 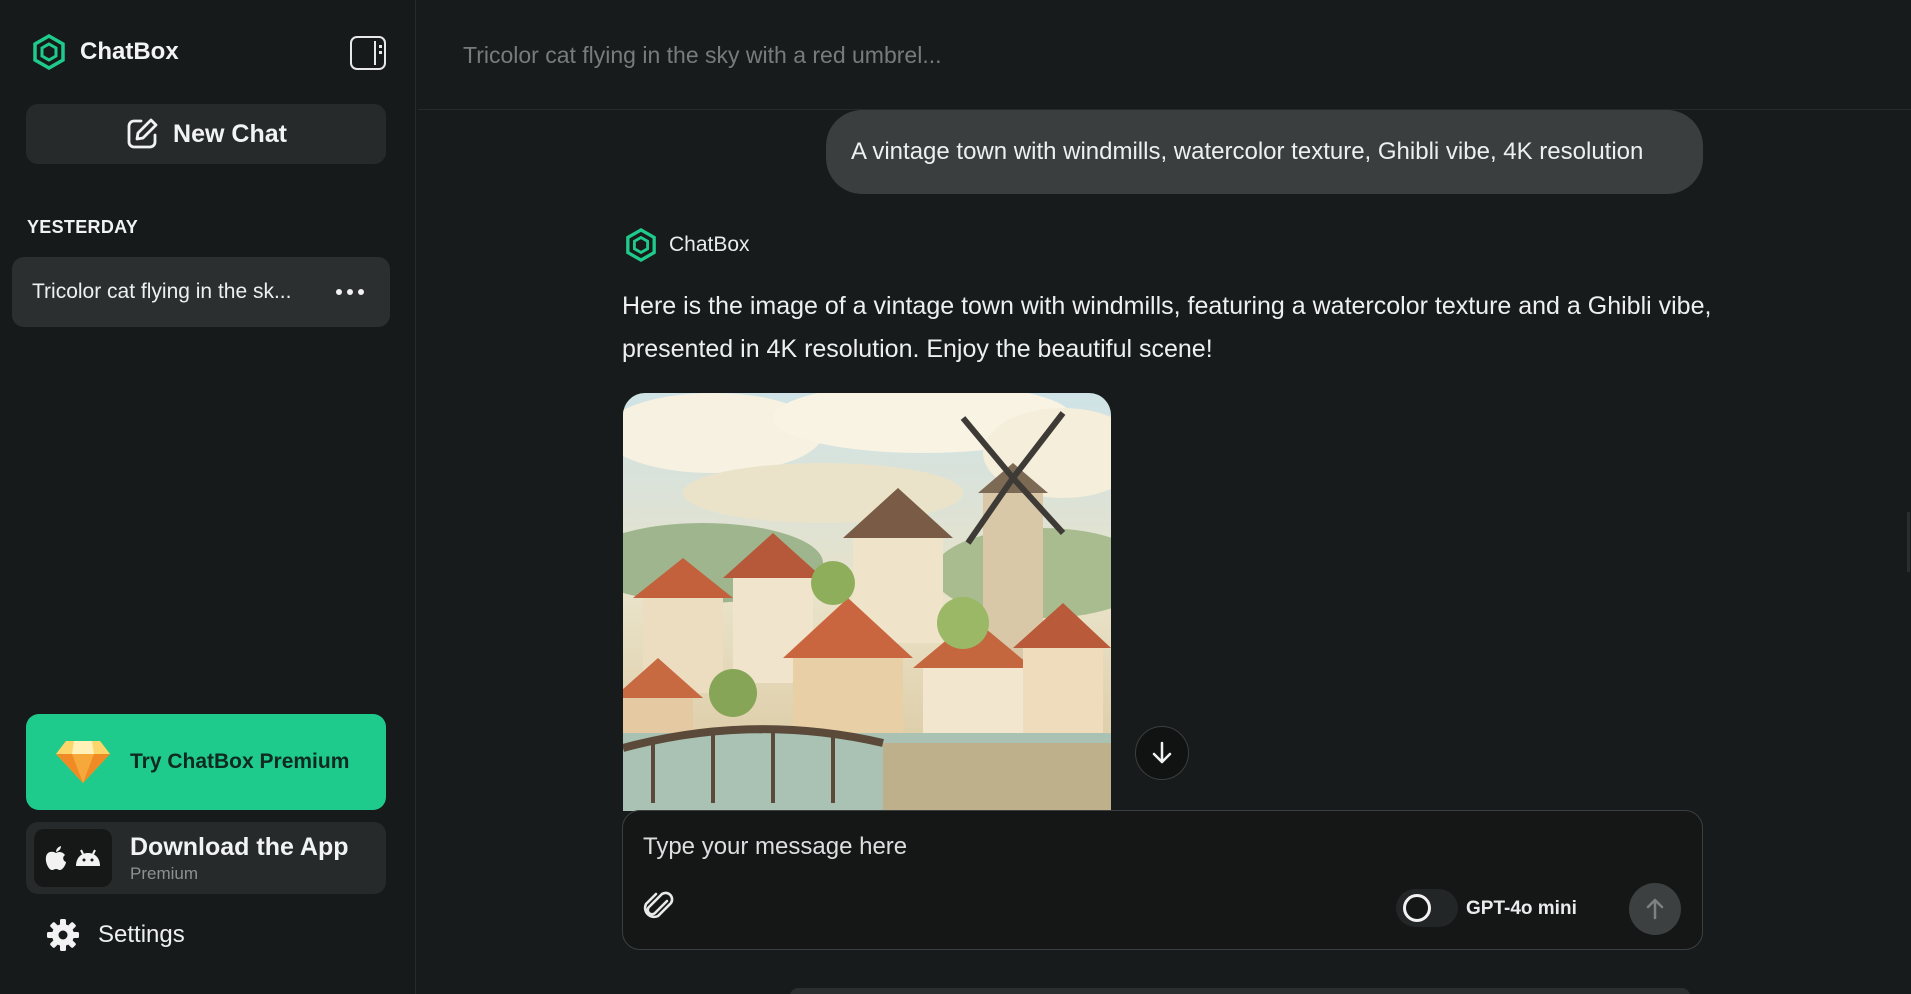 I want to click on diamond-icon, so click(x=83, y=762).